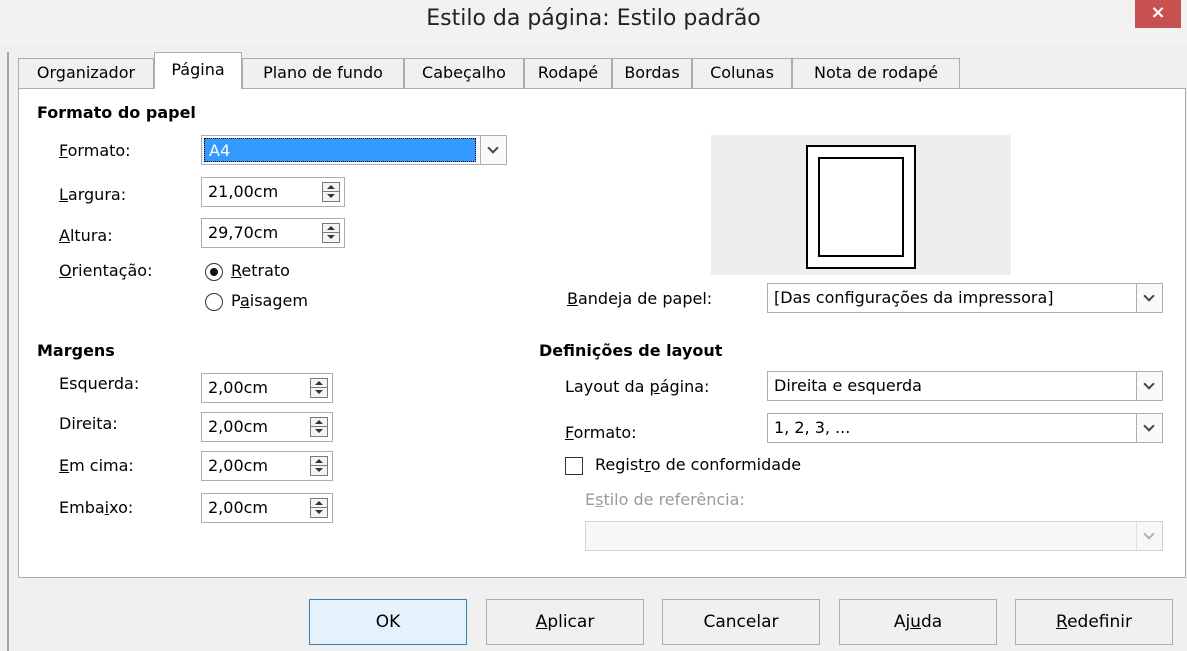 The height and width of the screenshot is (651, 1187). Describe the element at coordinates (568, 73) in the screenshot. I see `tab-rodape: Rodapé` at that location.